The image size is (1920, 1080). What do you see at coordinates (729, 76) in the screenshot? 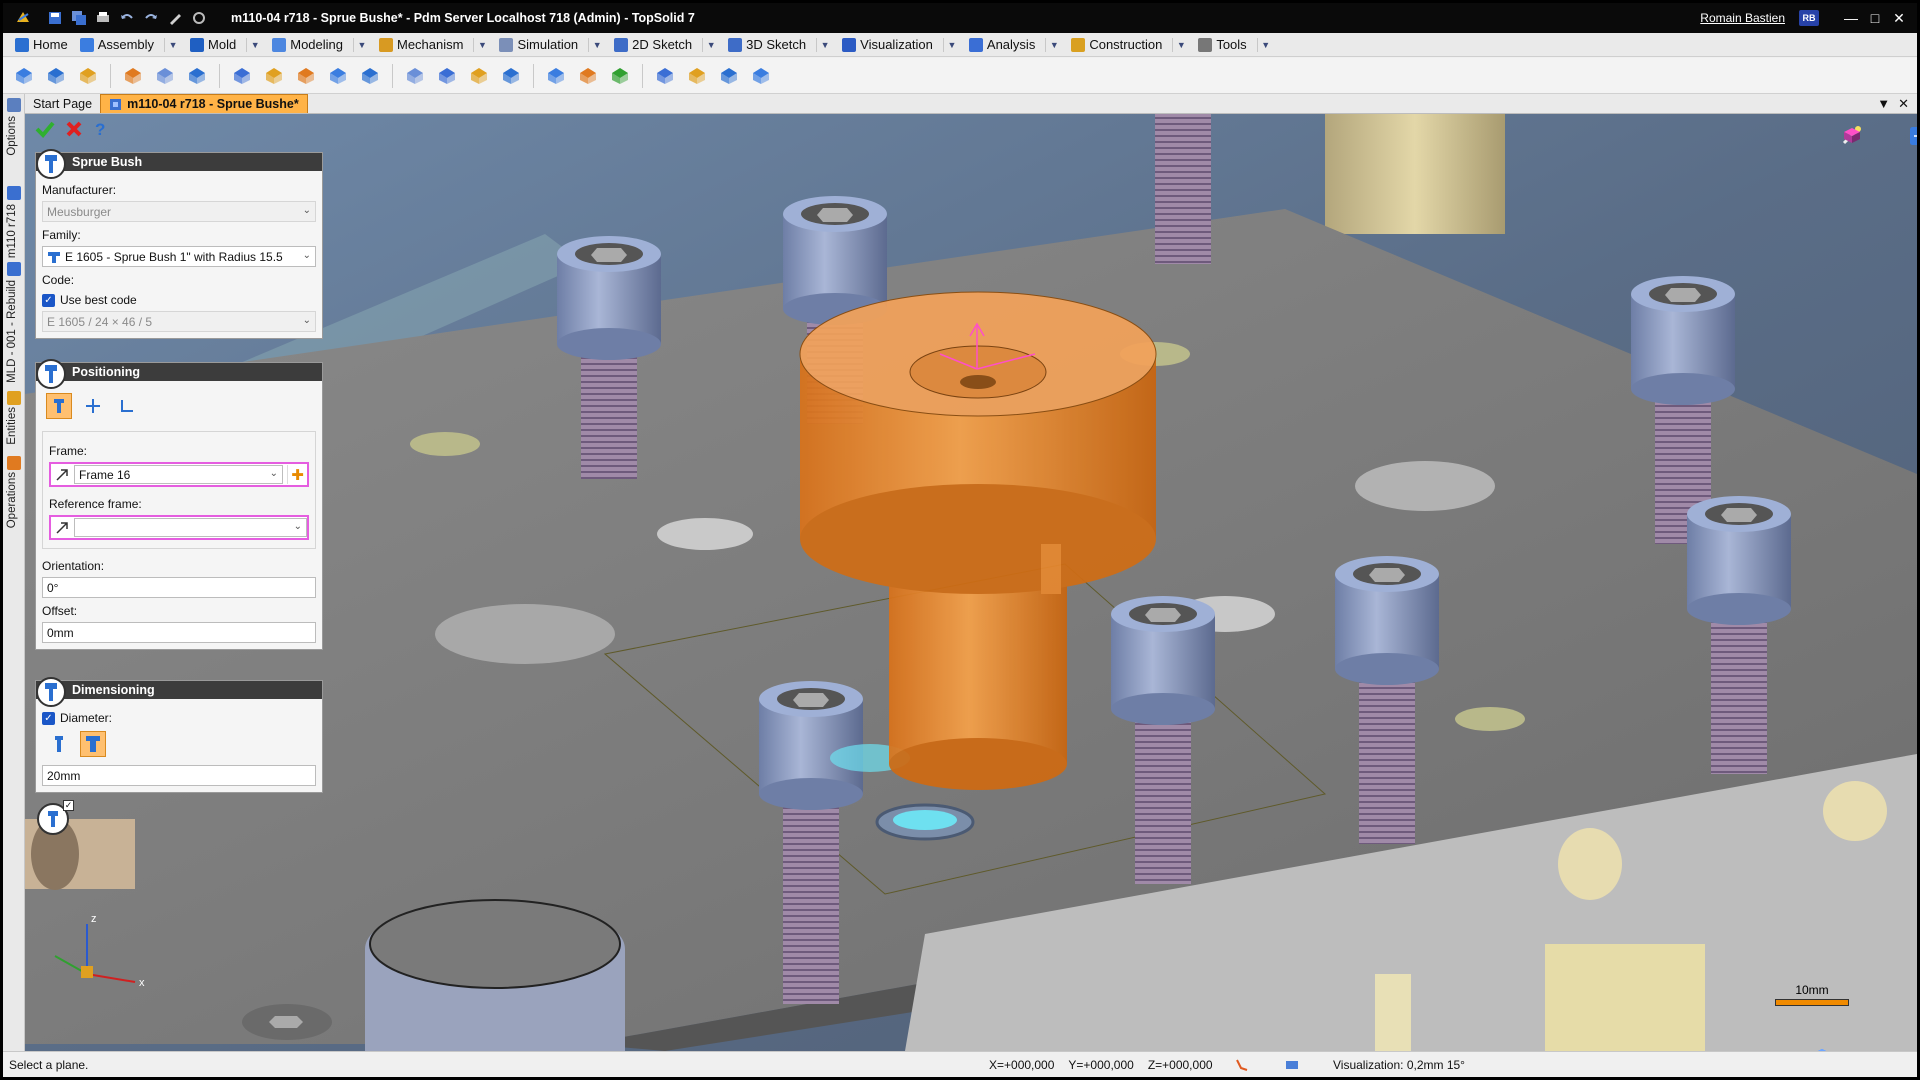
I see `baffle-icon` at bounding box center [729, 76].